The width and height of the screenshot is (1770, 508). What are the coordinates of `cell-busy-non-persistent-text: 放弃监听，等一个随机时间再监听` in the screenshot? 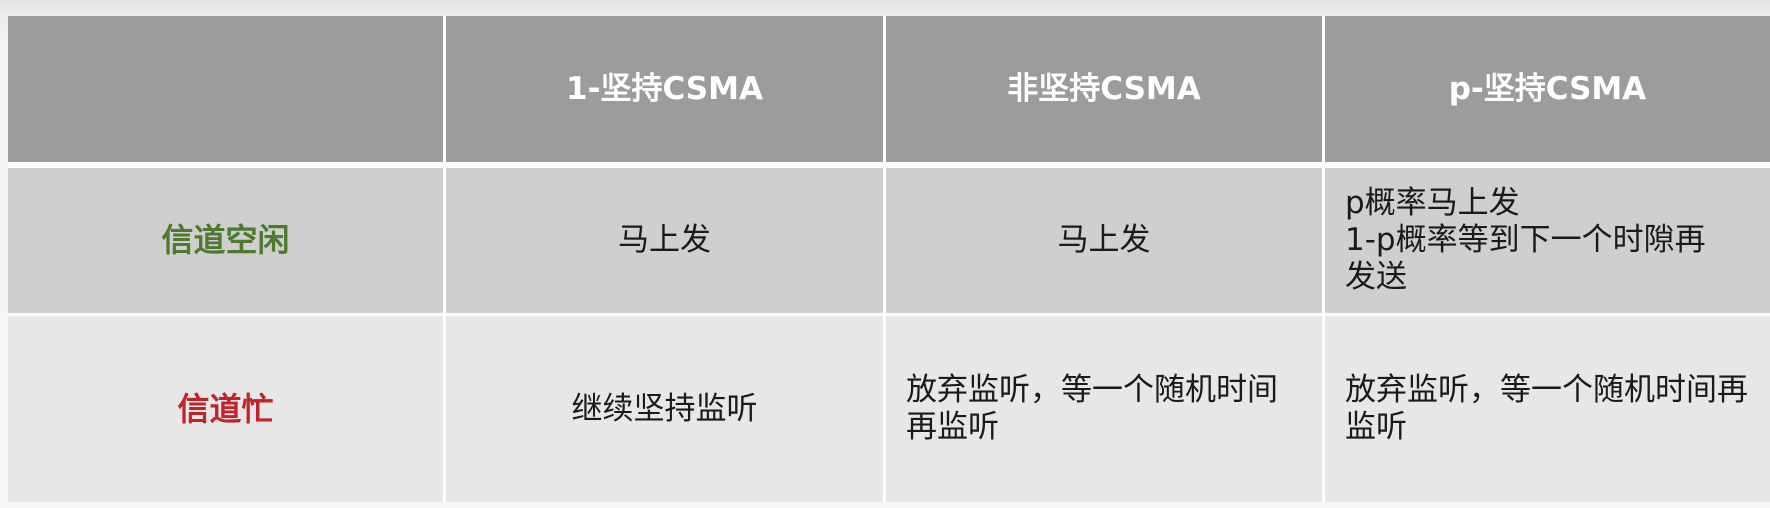 It's located at (1092, 408).